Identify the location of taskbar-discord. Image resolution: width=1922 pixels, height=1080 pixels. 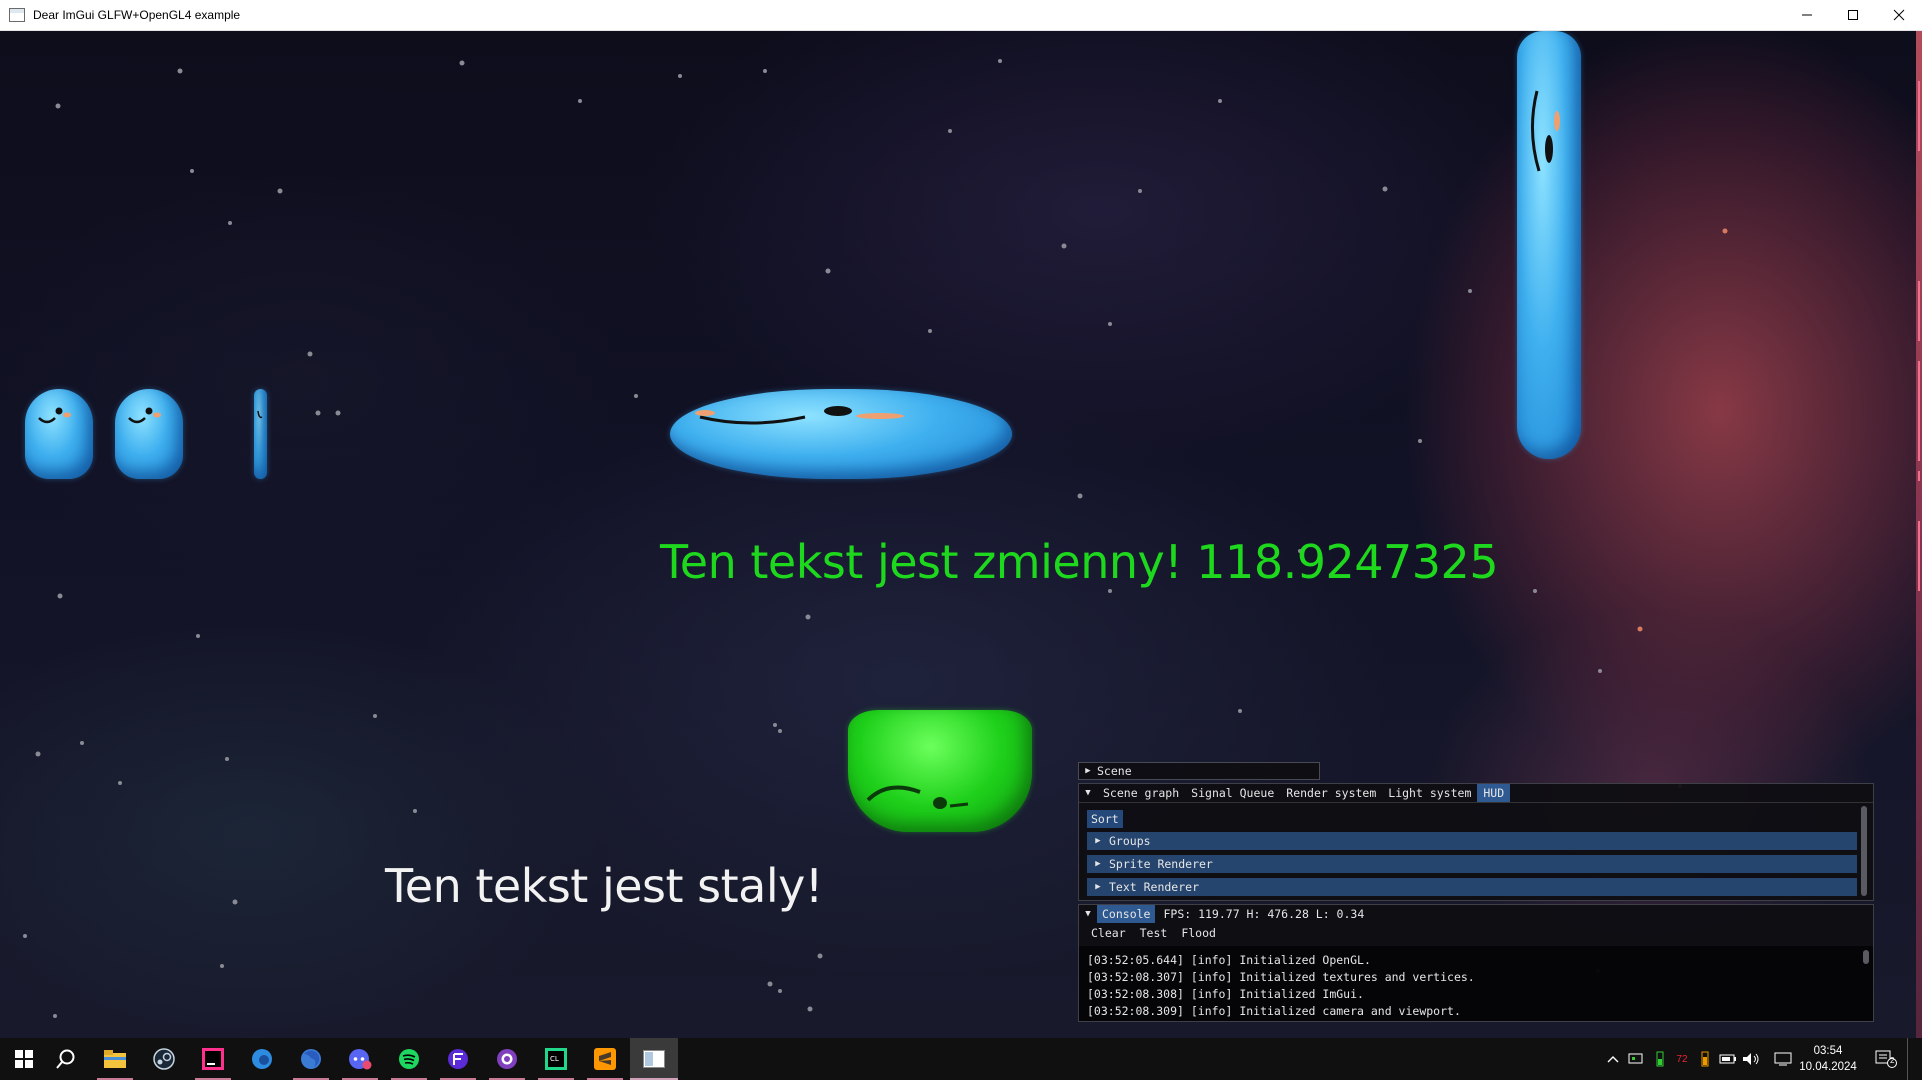
(360, 1059).